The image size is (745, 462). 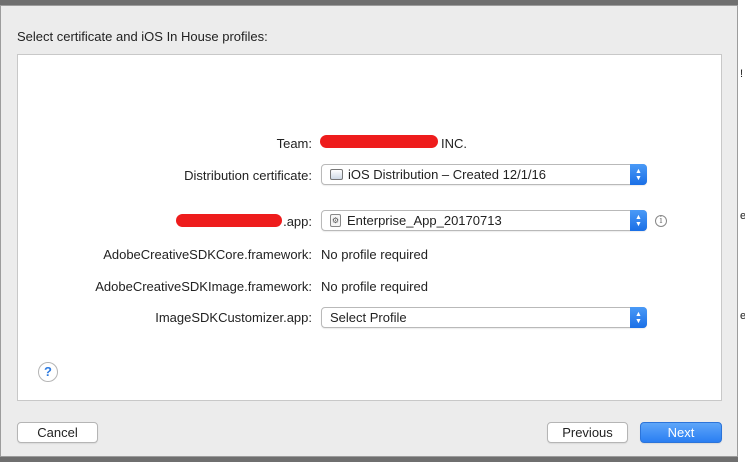 I want to click on team-name-suffix: INC., so click(x=454, y=143).